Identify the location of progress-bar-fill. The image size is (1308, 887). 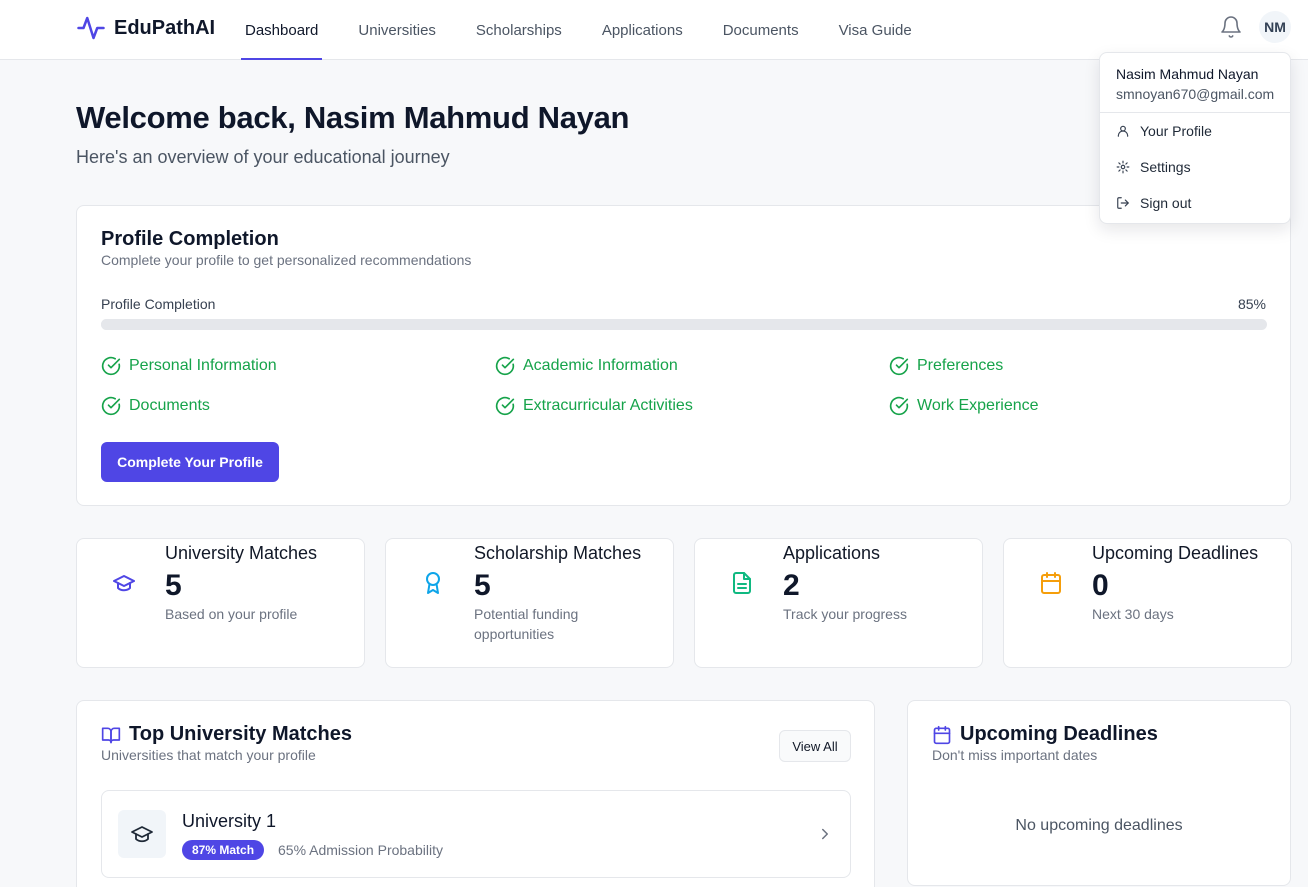
(597, 324).